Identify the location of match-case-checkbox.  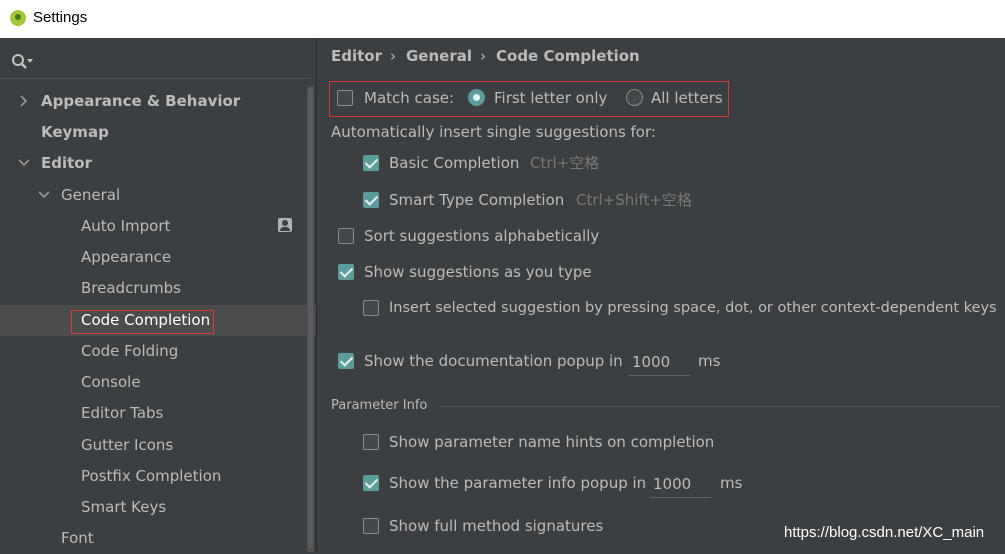
(345, 98).